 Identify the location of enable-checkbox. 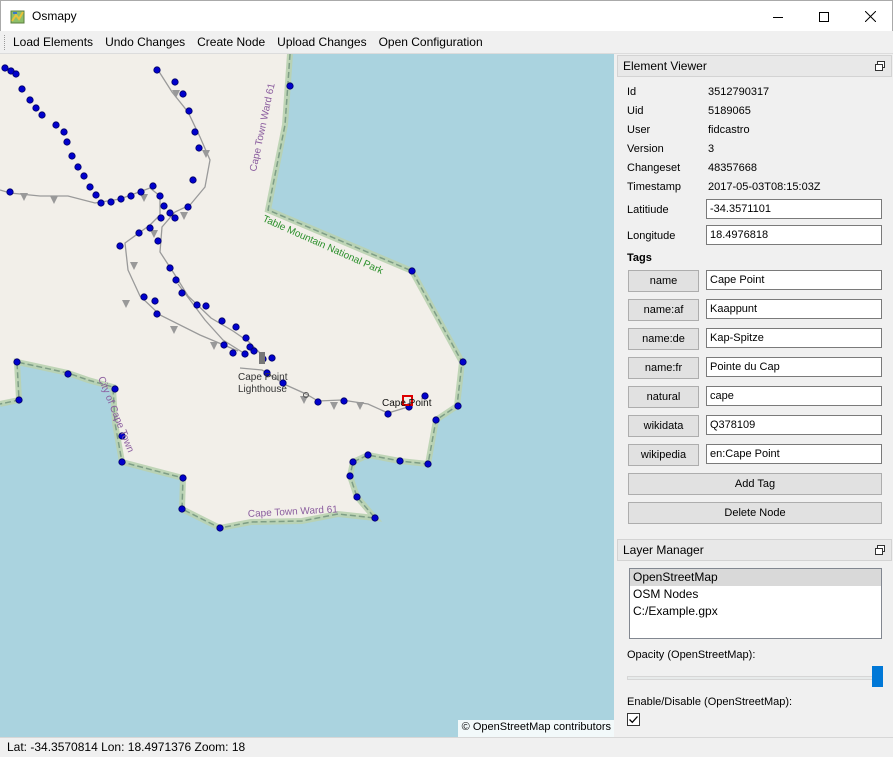
(633, 719).